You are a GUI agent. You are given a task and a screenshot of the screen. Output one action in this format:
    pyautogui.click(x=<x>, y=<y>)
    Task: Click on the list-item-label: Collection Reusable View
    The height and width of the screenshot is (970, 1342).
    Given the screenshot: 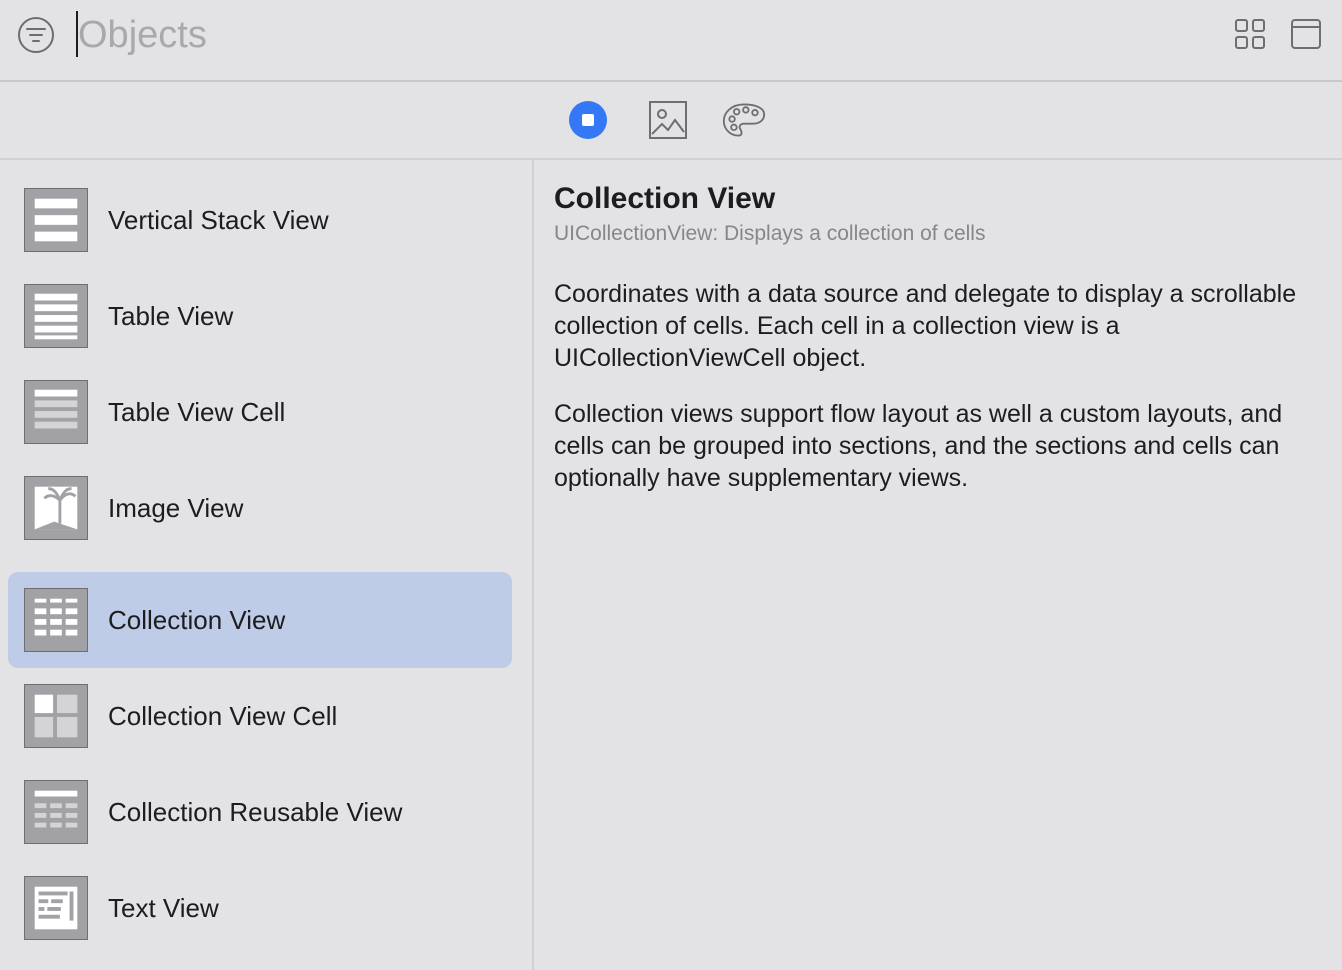 What is the action you would take?
    pyautogui.click(x=255, y=812)
    